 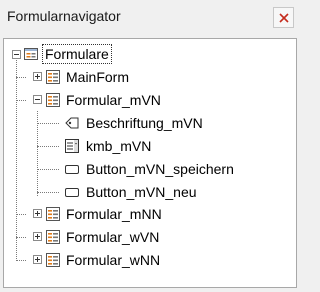 What do you see at coordinates (77, 54) in the screenshot?
I see `tree-item-formulare: Formulare` at bounding box center [77, 54].